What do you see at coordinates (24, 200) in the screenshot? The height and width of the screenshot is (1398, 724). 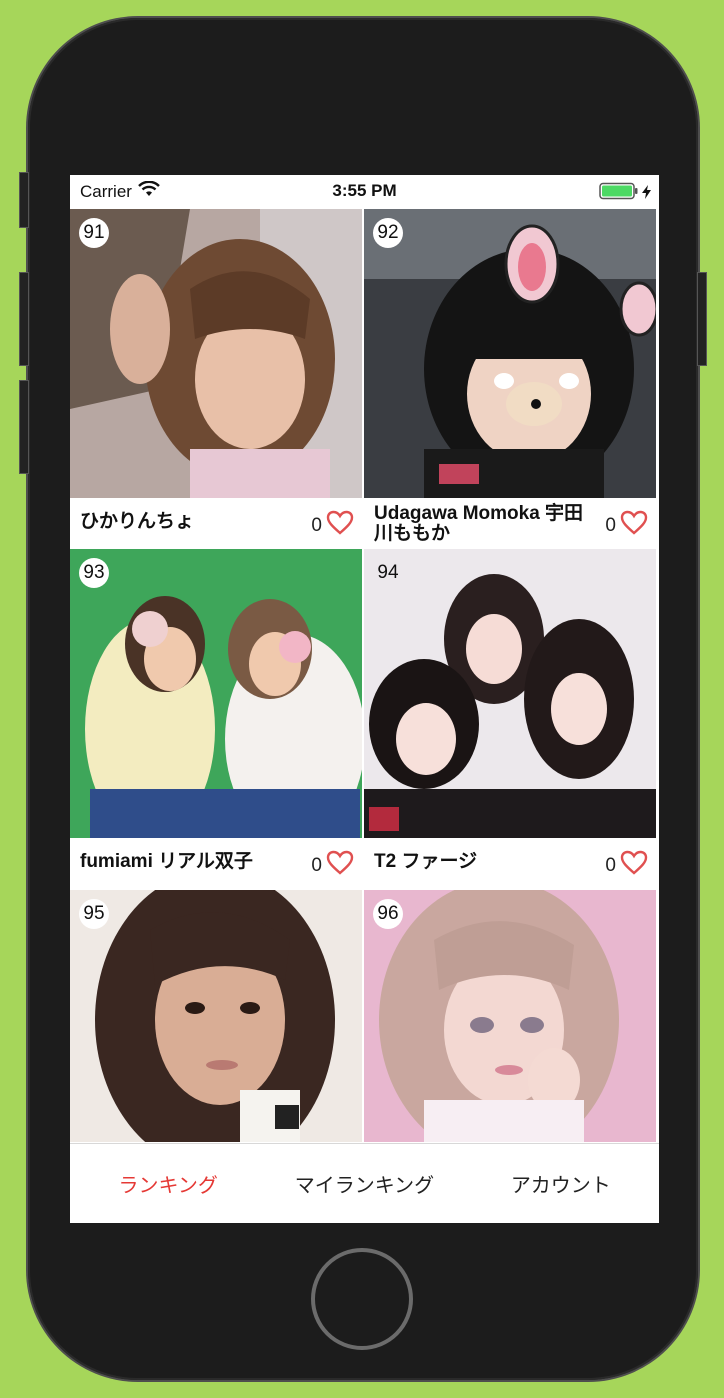 I see `mute-switch` at bounding box center [24, 200].